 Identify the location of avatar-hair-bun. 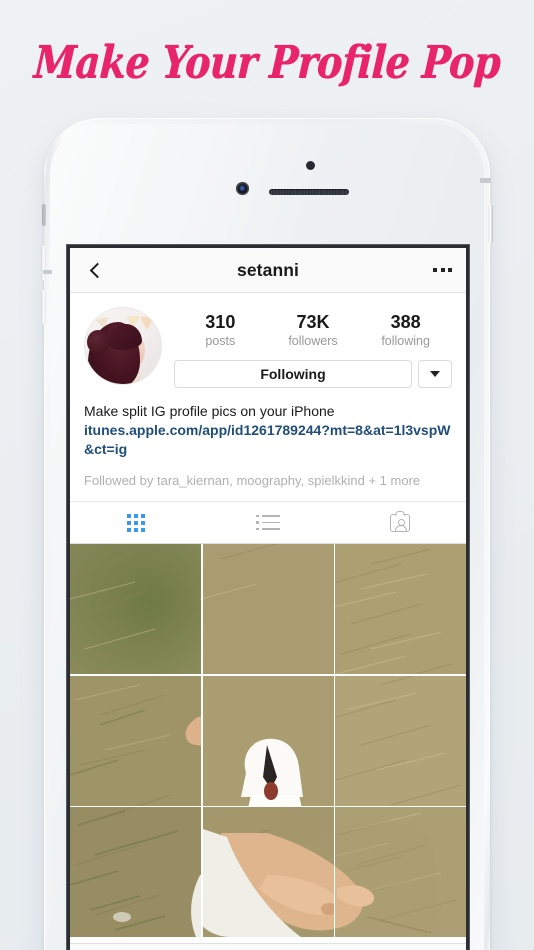
(98, 342).